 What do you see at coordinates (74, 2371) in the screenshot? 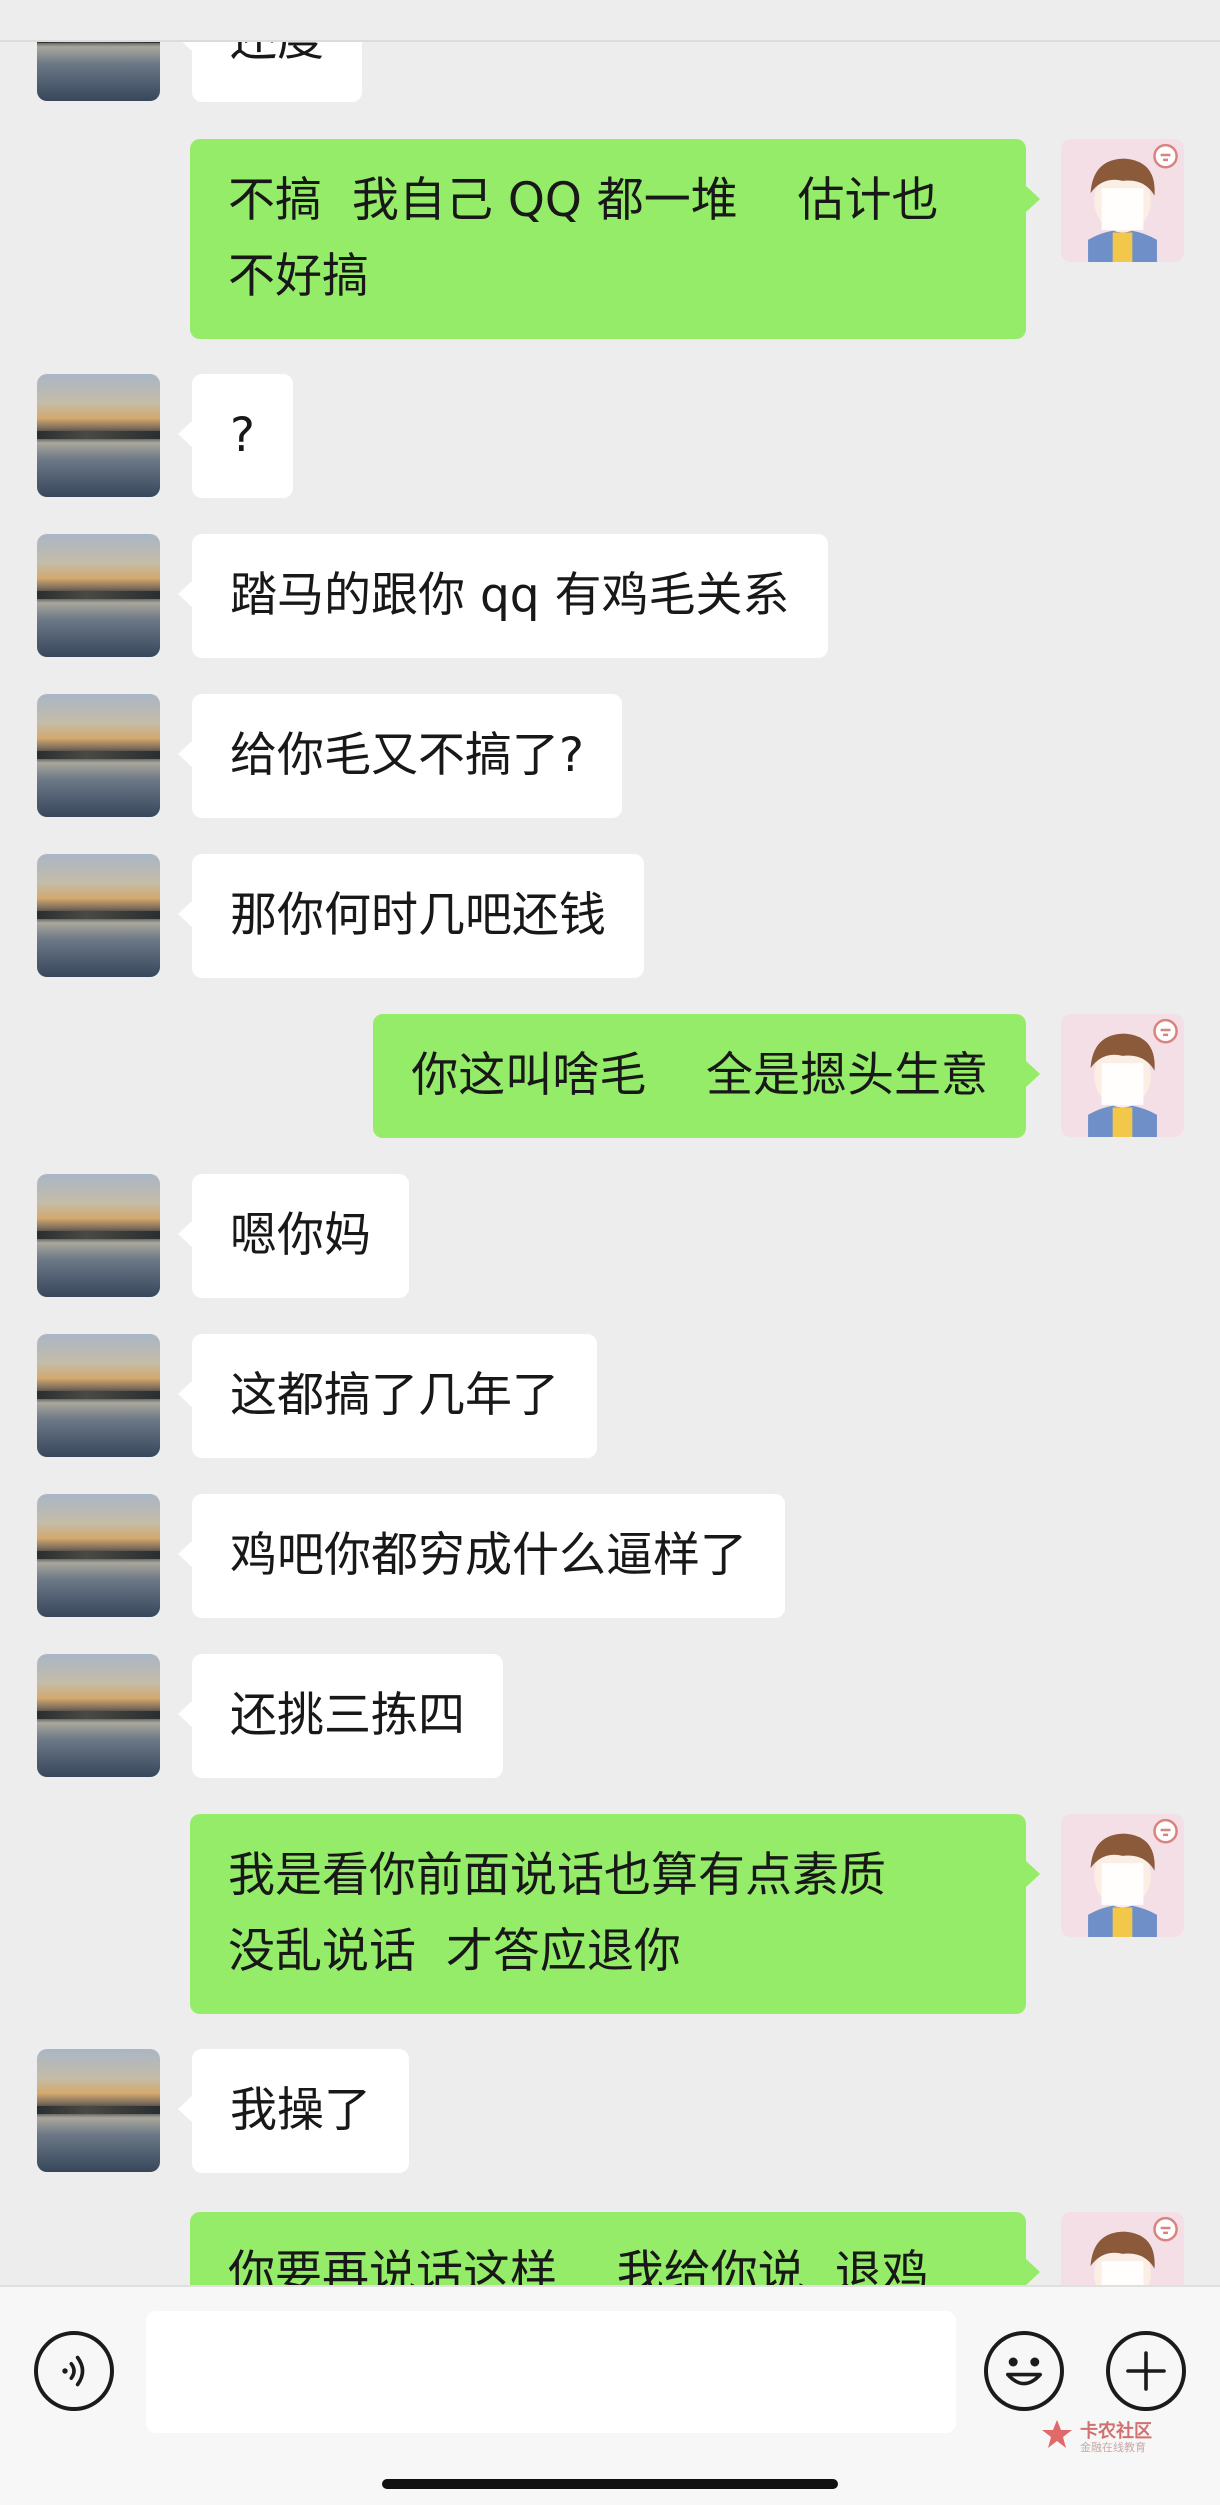
I see `voice-icon` at bounding box center [74, 2371].